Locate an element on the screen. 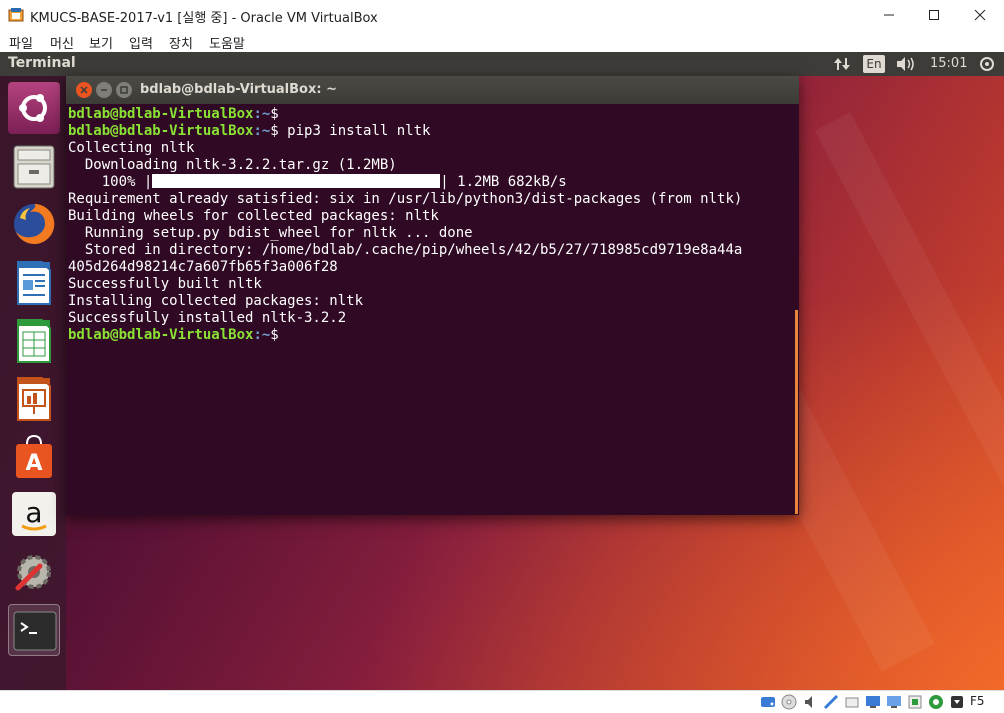 The width and height of the screenshot is (1004, 713). calc-sheet-icon is located at coordinates (34, 341).